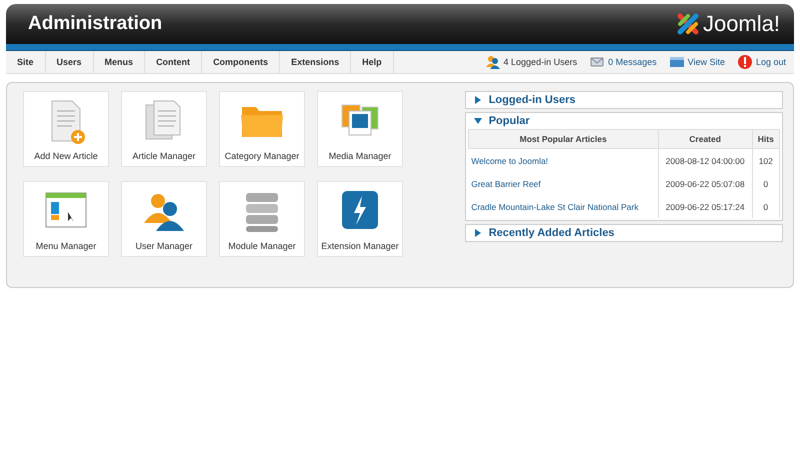 The image size is (800, 463). I want to click on quick-icon-button: Extension Manager, so click(360, 219).